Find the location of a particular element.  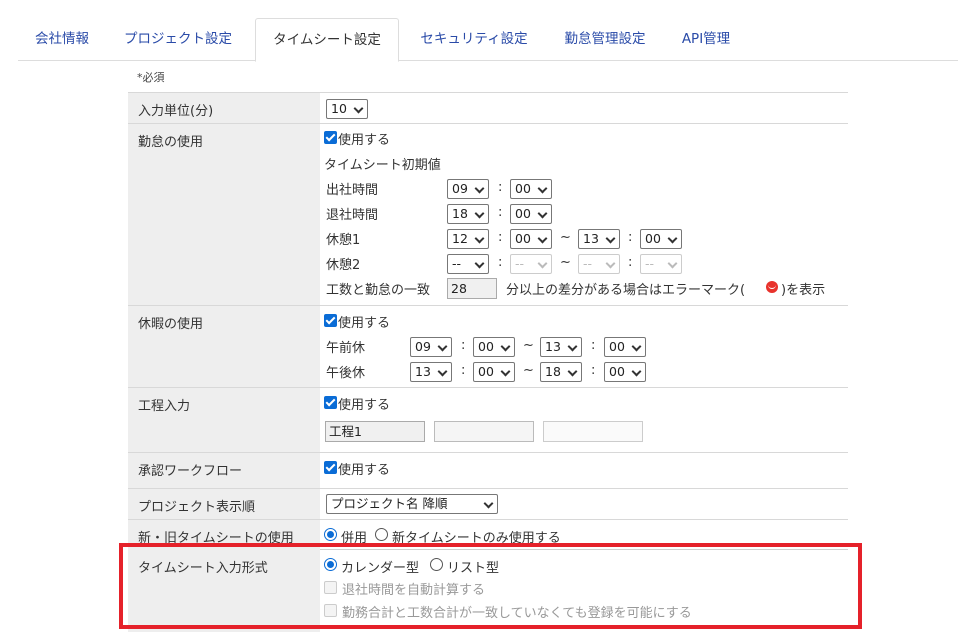

break1-label: 休憩1 is located at coordinates (343, 240).